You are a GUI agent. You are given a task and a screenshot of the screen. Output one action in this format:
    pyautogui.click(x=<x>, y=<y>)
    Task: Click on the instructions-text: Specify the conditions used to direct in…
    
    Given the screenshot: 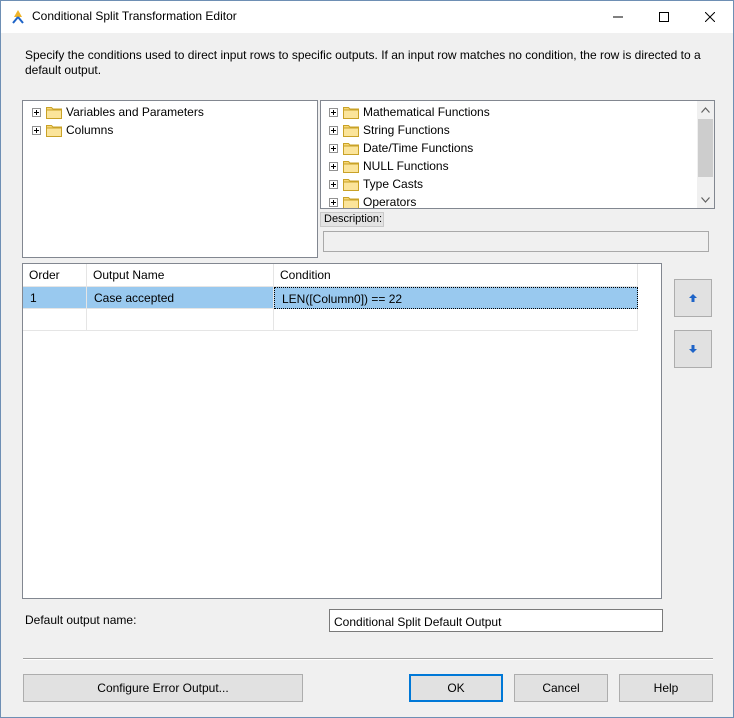 What is the action you would take?
    pyautogui.click(x=363, y=62)
    